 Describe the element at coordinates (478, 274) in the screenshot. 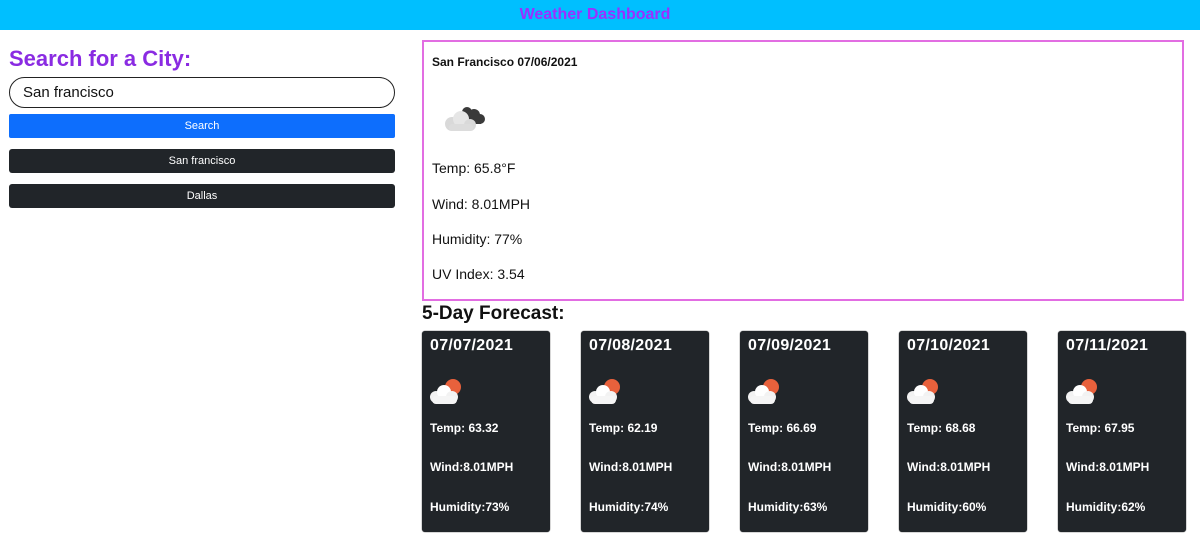

I see `current-uv-index: UV Index: 3.54` at that location.